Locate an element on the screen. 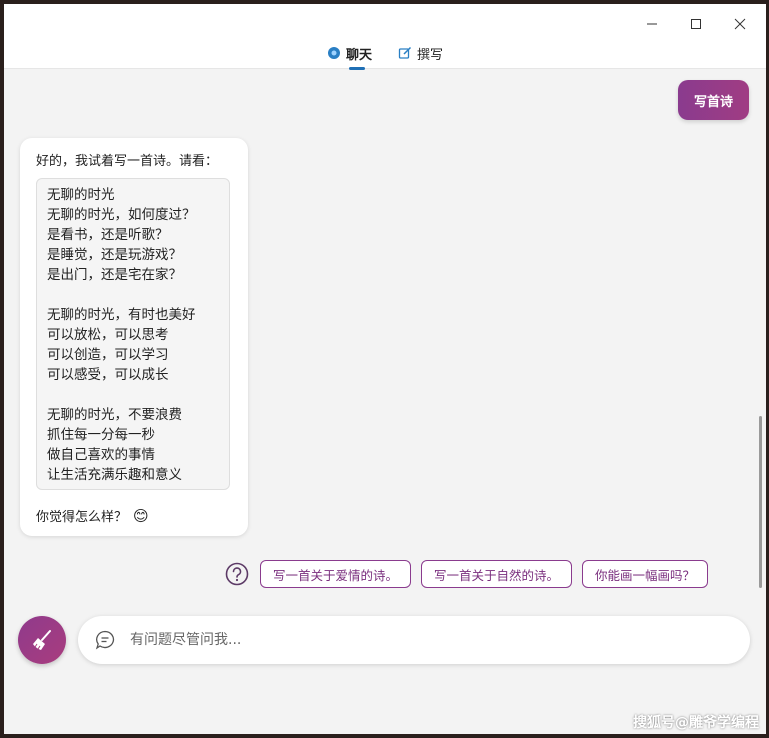  active-tab-indicator is located at coordinates (356, 68).